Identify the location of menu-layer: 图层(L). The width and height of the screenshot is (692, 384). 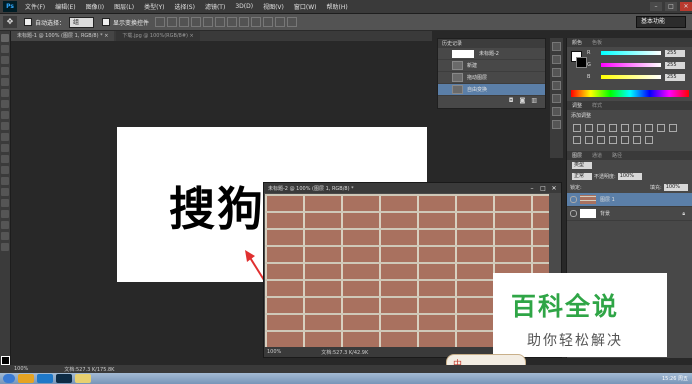
(124, 6).